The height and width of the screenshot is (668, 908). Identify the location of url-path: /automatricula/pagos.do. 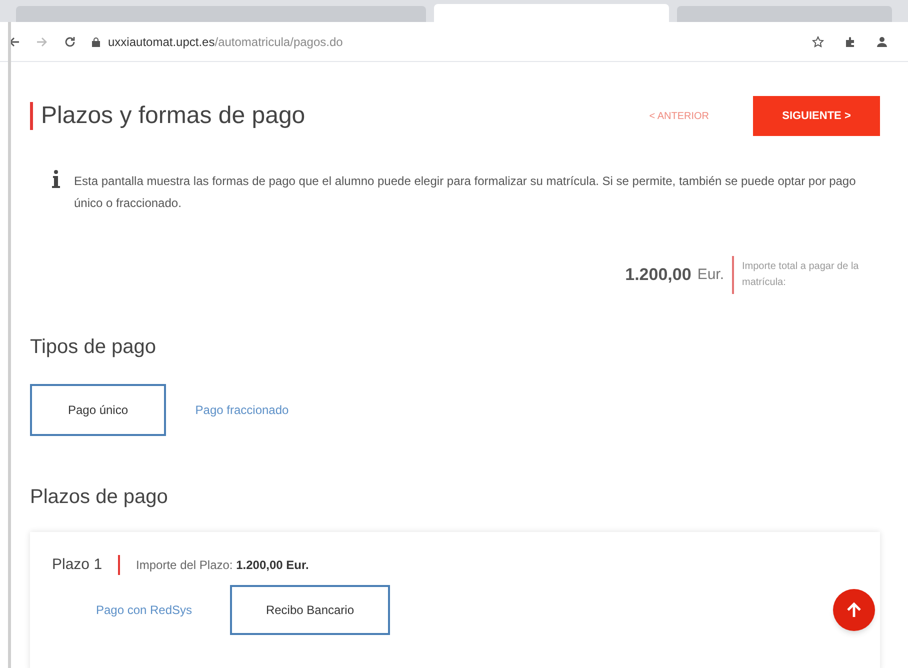
(278, 41).